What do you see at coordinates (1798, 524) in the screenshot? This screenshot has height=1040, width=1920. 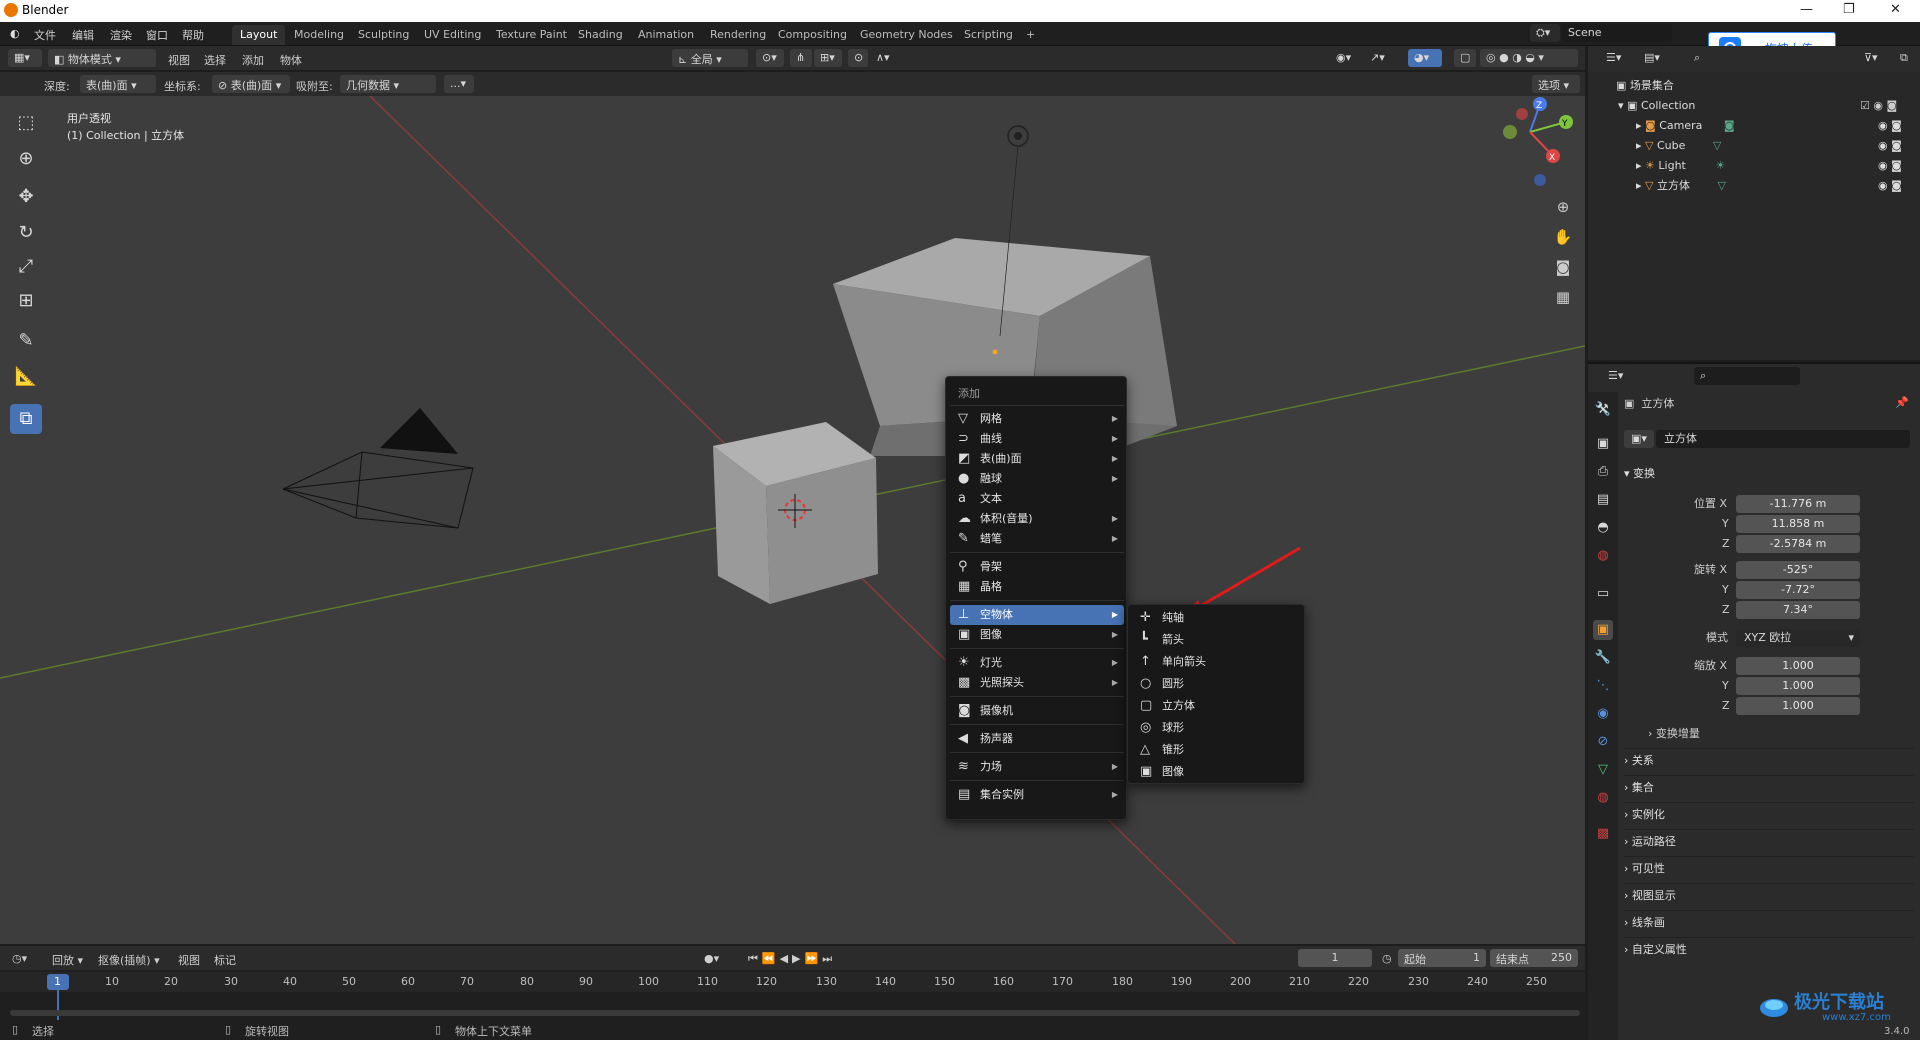 I see `location-y-field: 11.858 m` at bounding box center [1798, 524].